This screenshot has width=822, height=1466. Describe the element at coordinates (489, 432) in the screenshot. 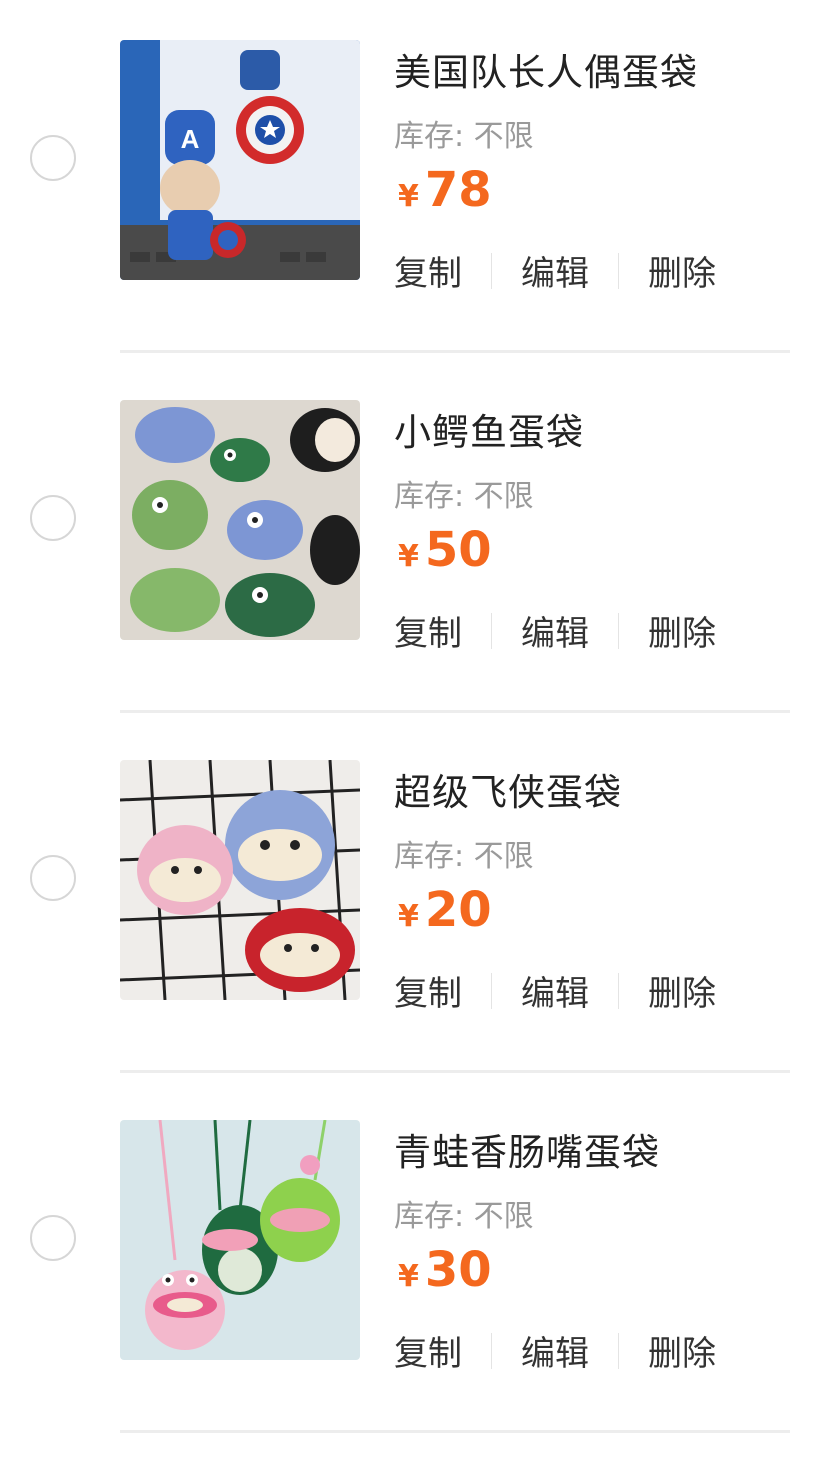

I see `product-title: 小鳄鱼蛋袋` at that location.